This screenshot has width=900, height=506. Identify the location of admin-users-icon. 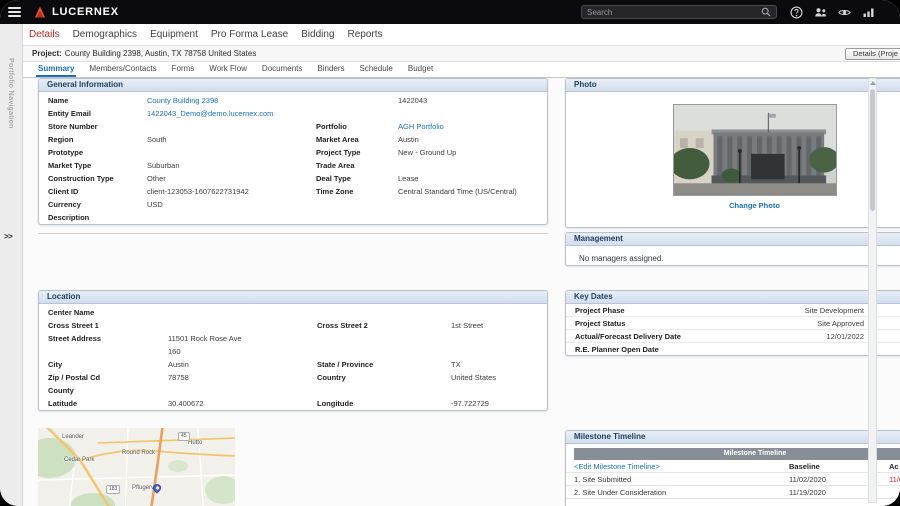
(820, 12).